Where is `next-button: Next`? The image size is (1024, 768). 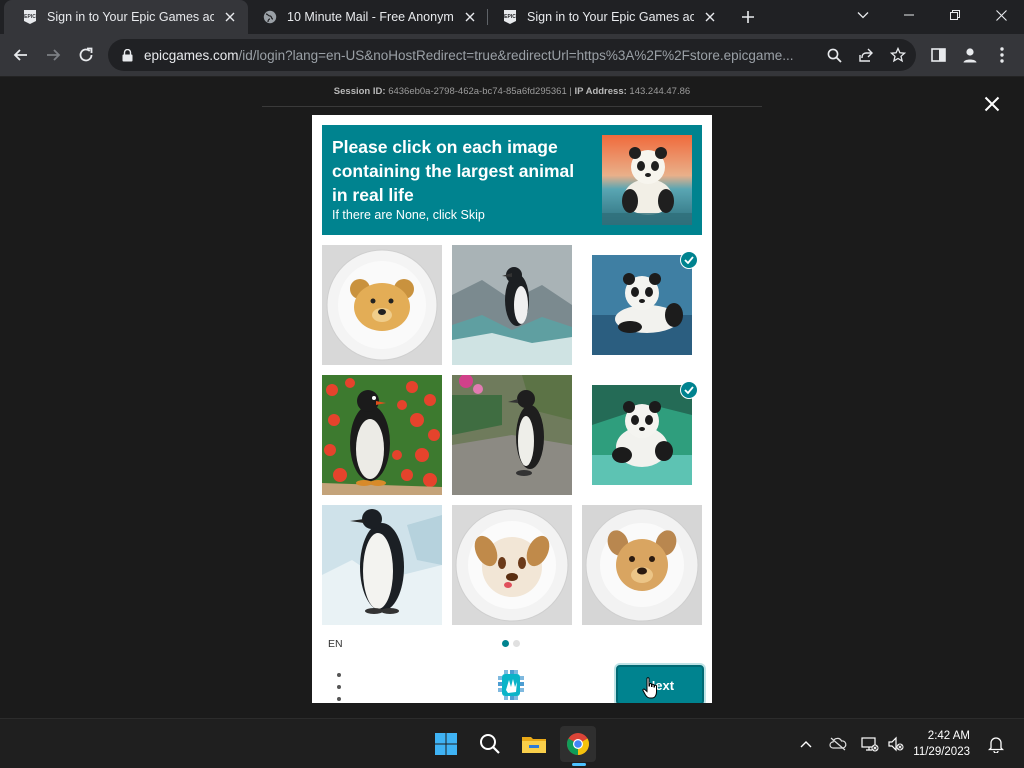
next-button: Next is located at coordinates (660, 684).